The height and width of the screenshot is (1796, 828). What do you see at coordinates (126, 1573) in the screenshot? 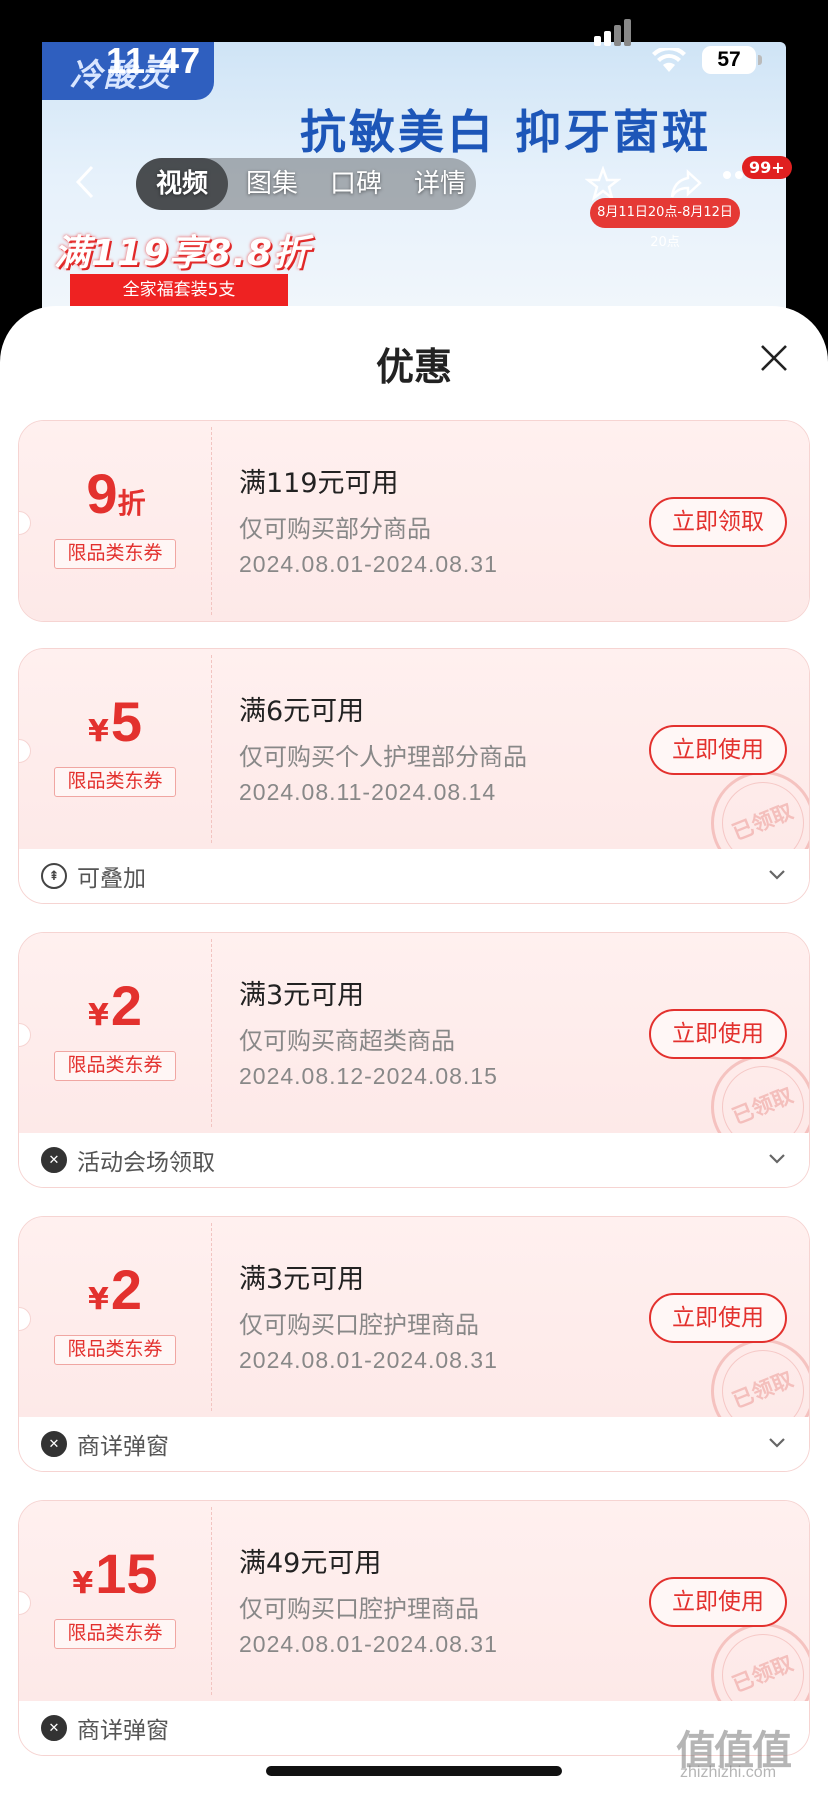
I see `coupon-value: 15` at bounding box center [126, 1573].